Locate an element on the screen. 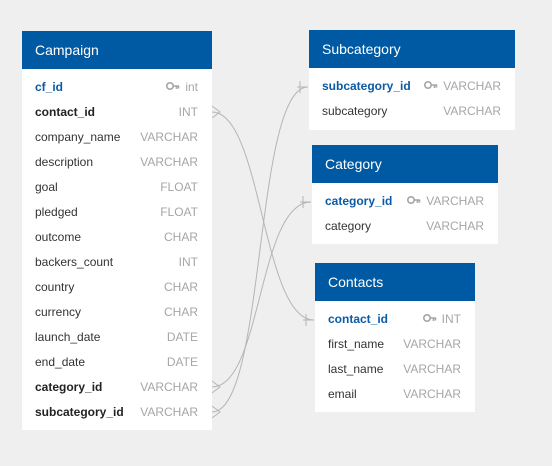  table-rows: subcategory_id VARCHAR subcategory VARCHAR is located at coordinates (412, 96).